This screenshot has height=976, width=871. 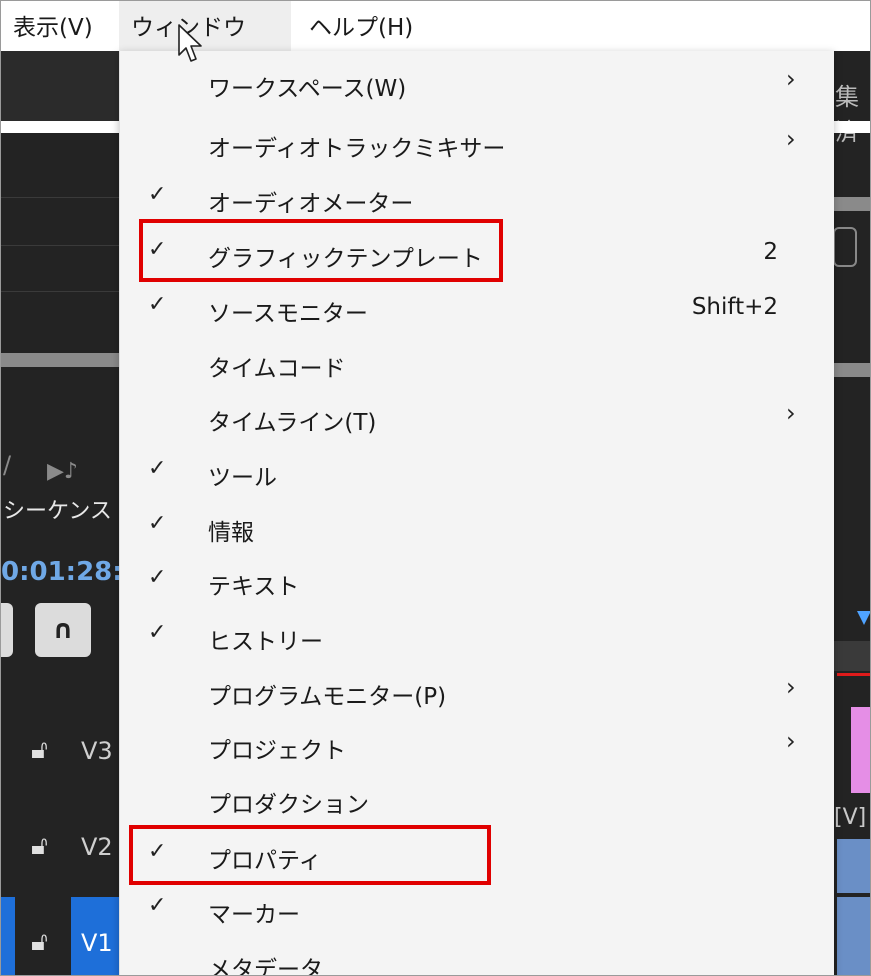 I want to click on track-v1: 🔓︎ V1, so click(x=60, y=936).